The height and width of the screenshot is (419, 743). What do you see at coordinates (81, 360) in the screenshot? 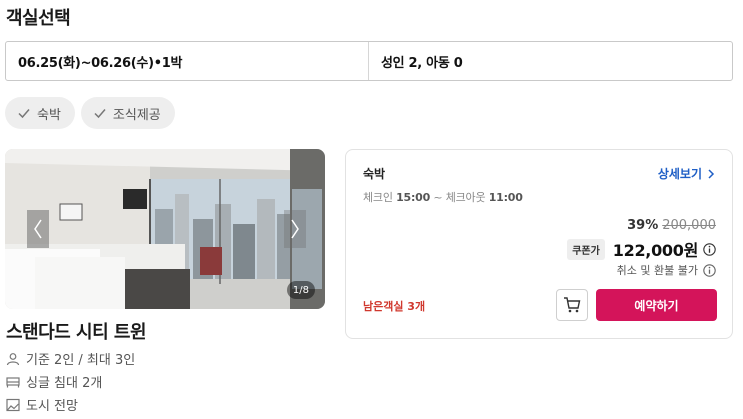
I see `room-capacity-text: 기준 2인 / 최대 3인` at bounding box center [81, 360].